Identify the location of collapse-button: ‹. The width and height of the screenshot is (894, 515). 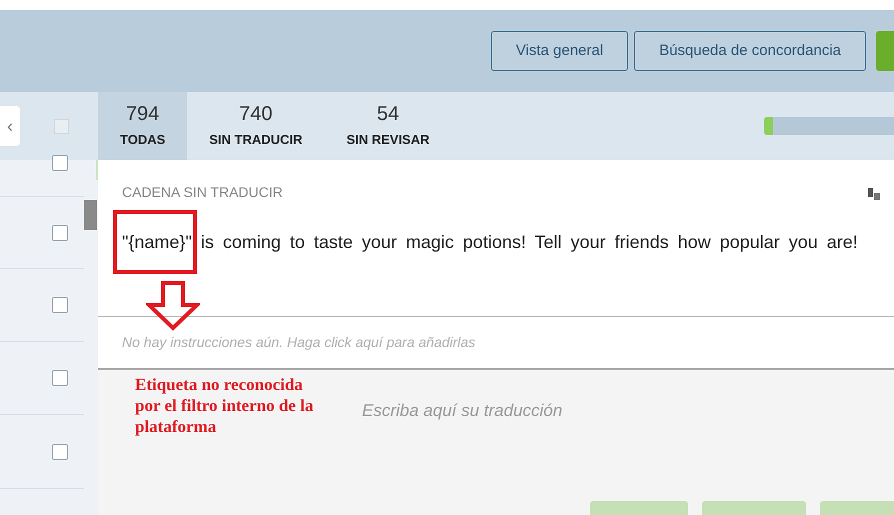
(10, 126).